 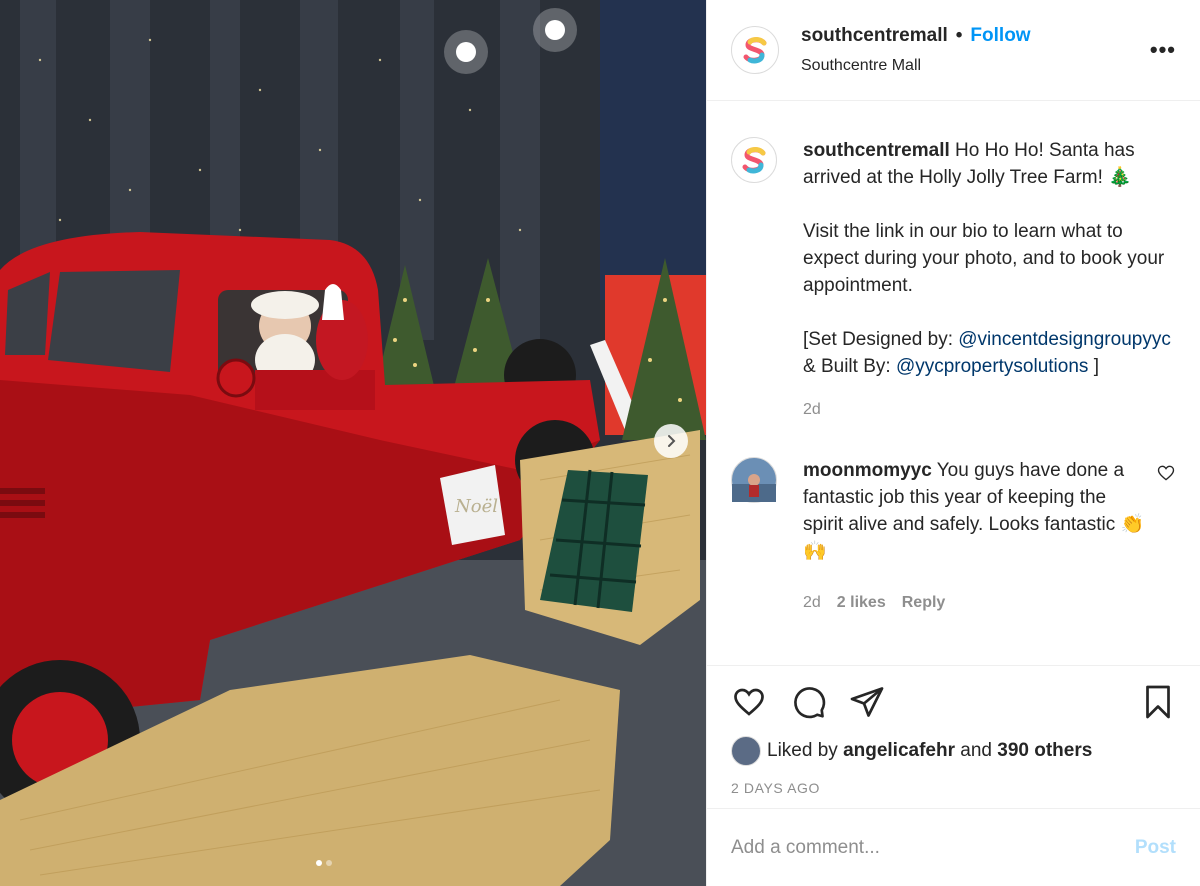 What do you see at coordinates (874, 36) in the screenshot?
I see `post-author-username: southcentremall` at bounding box center [874, 36].